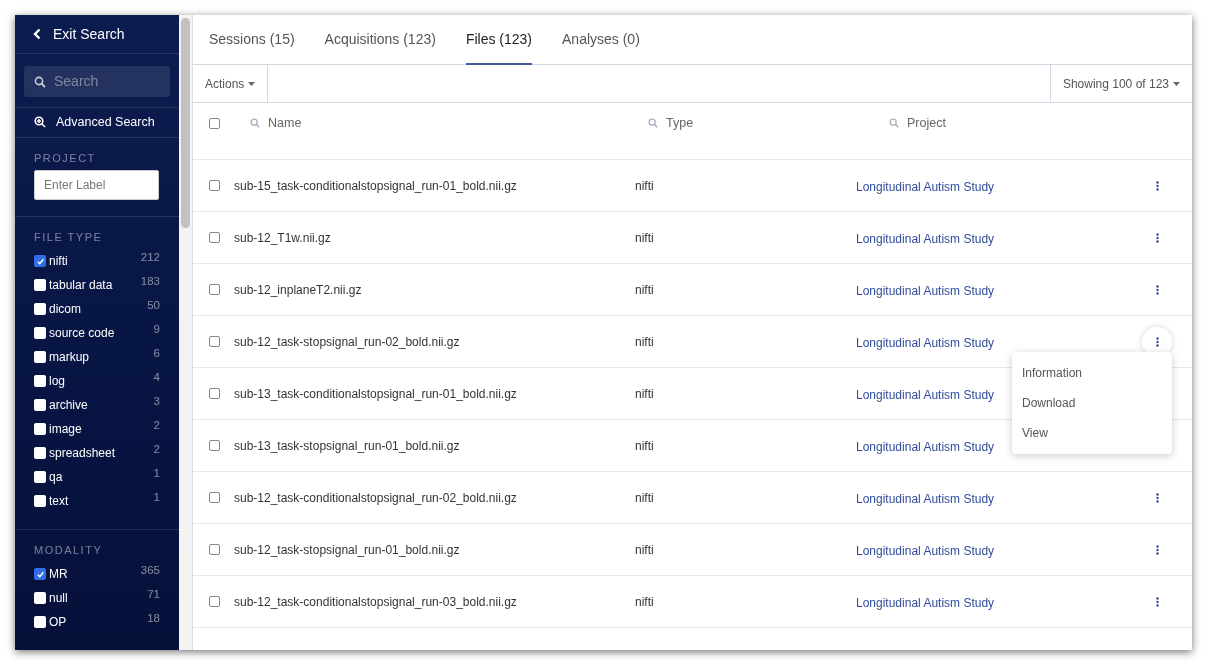  Describe the element at coordinates (252, 40) in the screenshot. I see `tab: Sessions (15)` at that location.